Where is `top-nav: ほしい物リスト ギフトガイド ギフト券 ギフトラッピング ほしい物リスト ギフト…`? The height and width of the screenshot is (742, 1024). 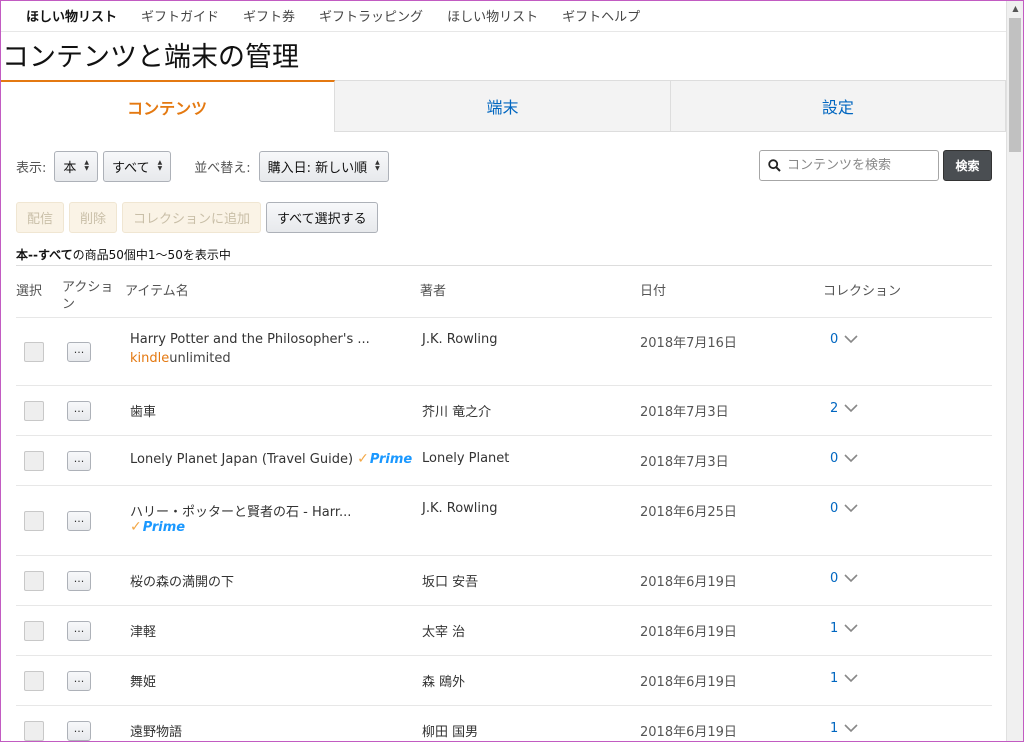
top-nav: ほしい物リスト ギフトガイド ギフト券 ギフトラッピング ほしい物リスト ギフト… is located at coordinates (503, 16).